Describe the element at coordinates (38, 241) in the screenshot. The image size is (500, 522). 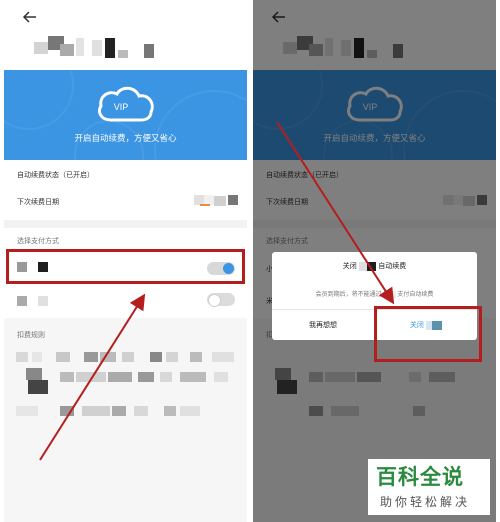
I see `payment-section-title: 选择支付方式` at that location.